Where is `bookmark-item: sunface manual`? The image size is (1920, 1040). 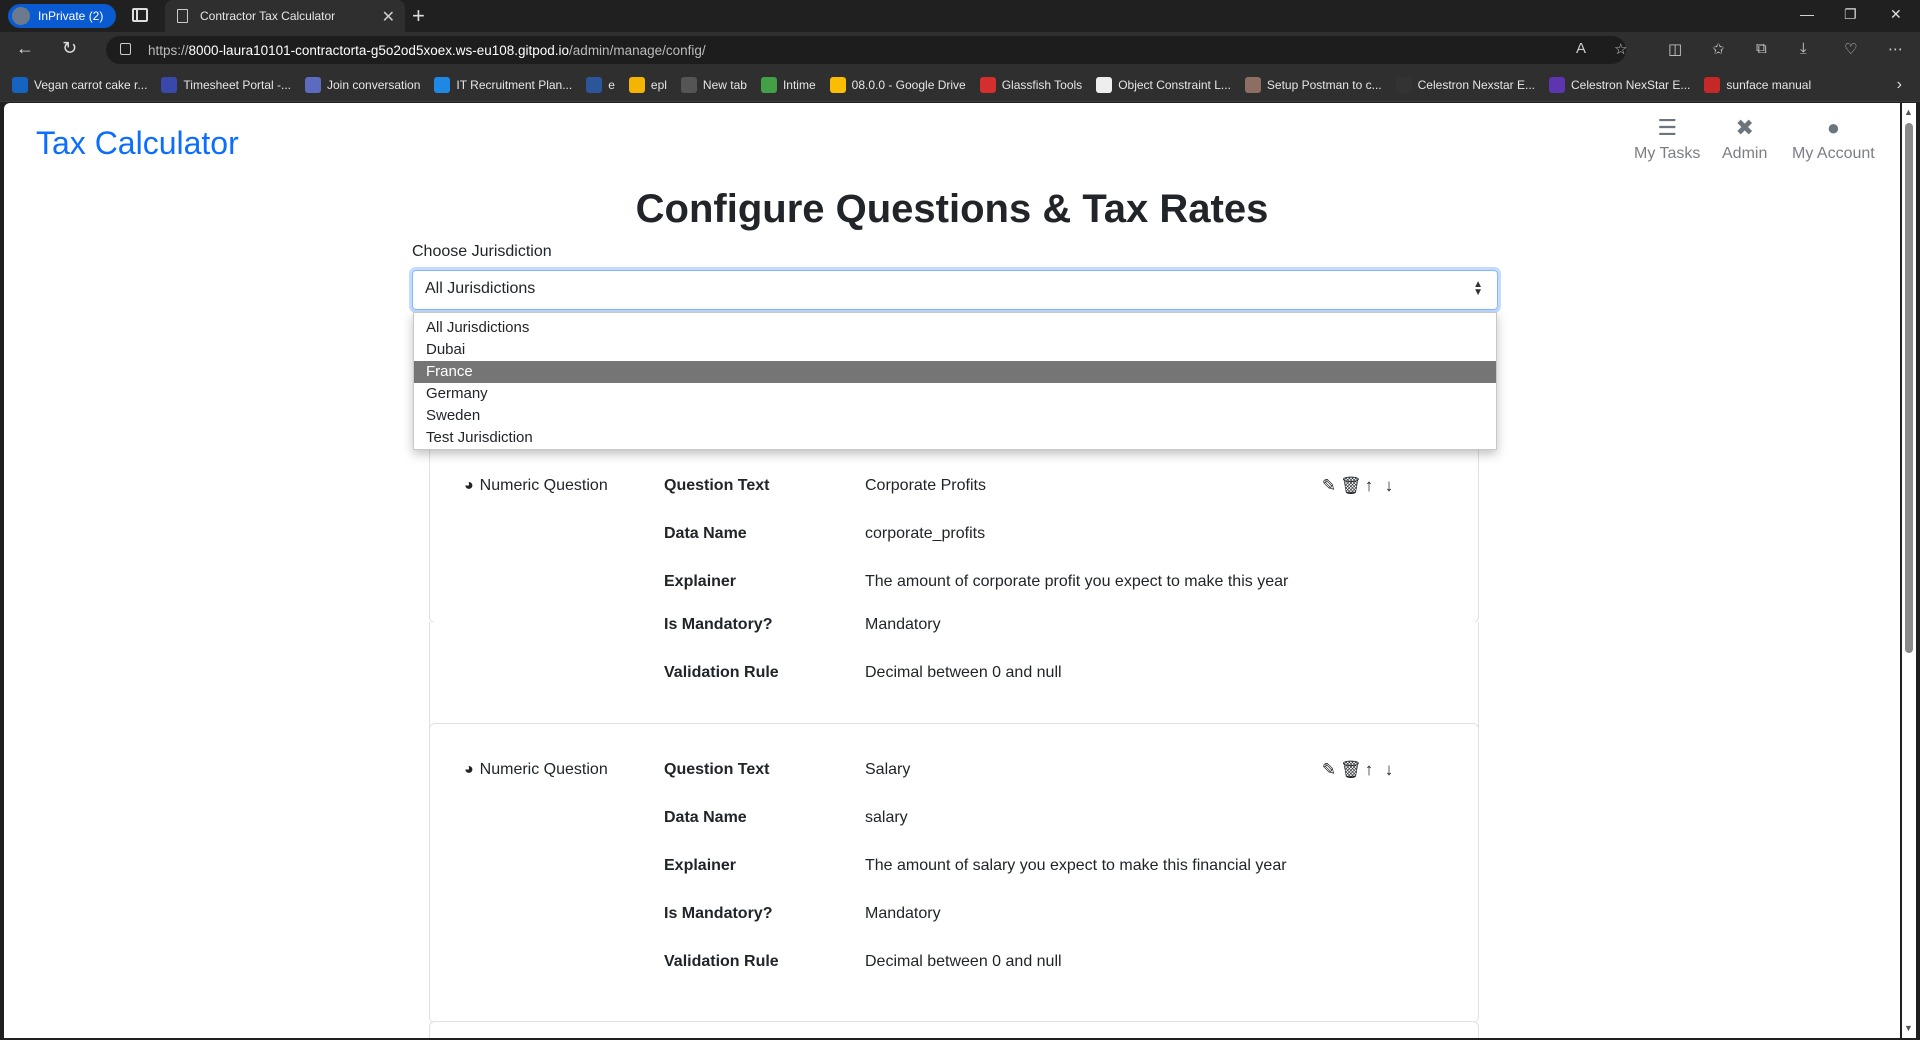 bookmark-item: sunface manual is located at coordinates (1757, 84).